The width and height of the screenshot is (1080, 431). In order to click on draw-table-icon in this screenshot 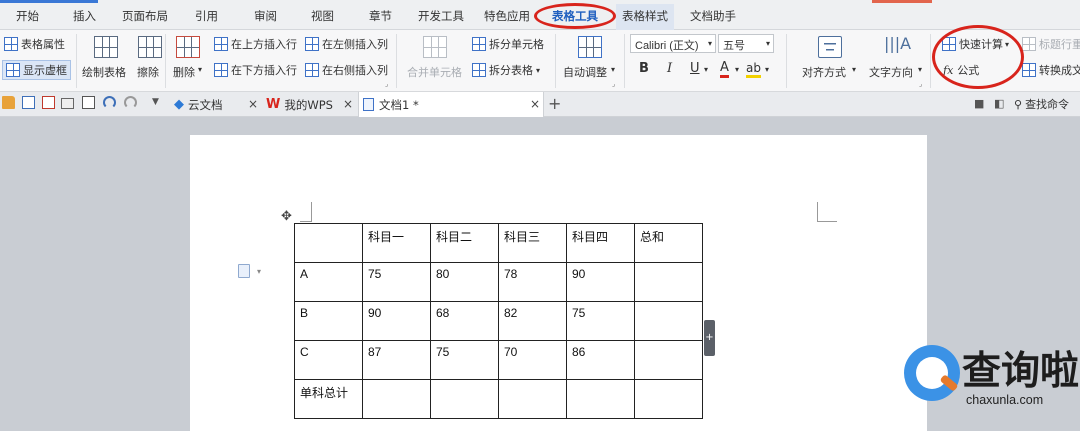, I will do `click(106, 47)`.